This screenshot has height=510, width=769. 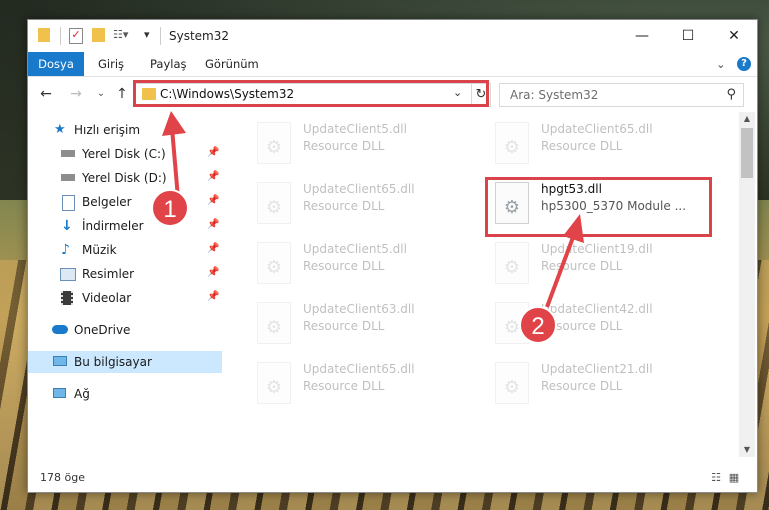 What do you see at coordinates (175, 163) in the screenshot?
I see `arrow-1-shaft` at bounding box center [175, 163].